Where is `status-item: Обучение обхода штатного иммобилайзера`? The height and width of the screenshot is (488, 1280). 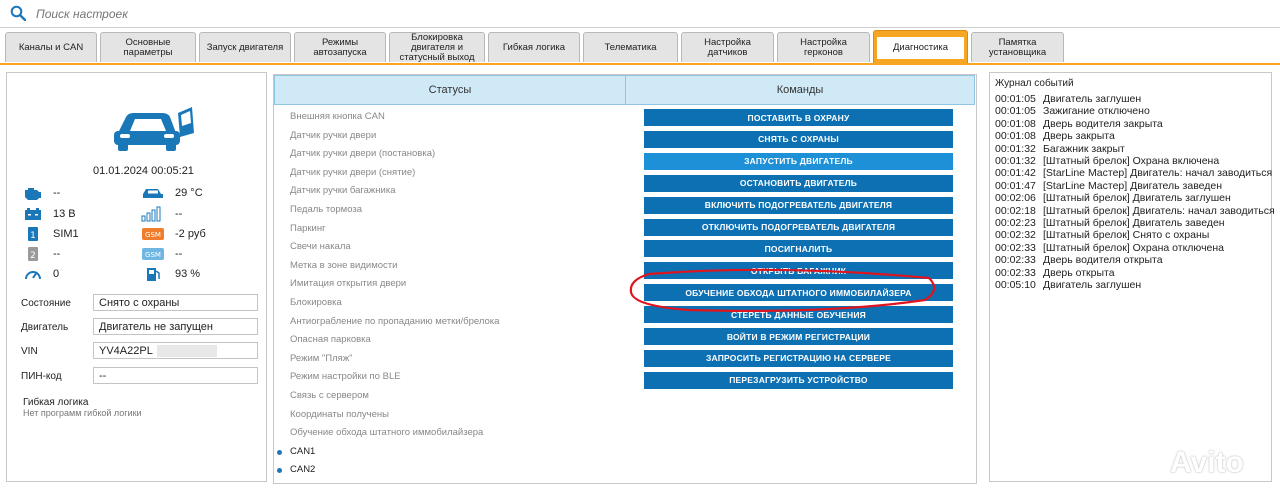
status-item: Обучение обхода штатного иммобилайзера is located at coordinates (387, 433).